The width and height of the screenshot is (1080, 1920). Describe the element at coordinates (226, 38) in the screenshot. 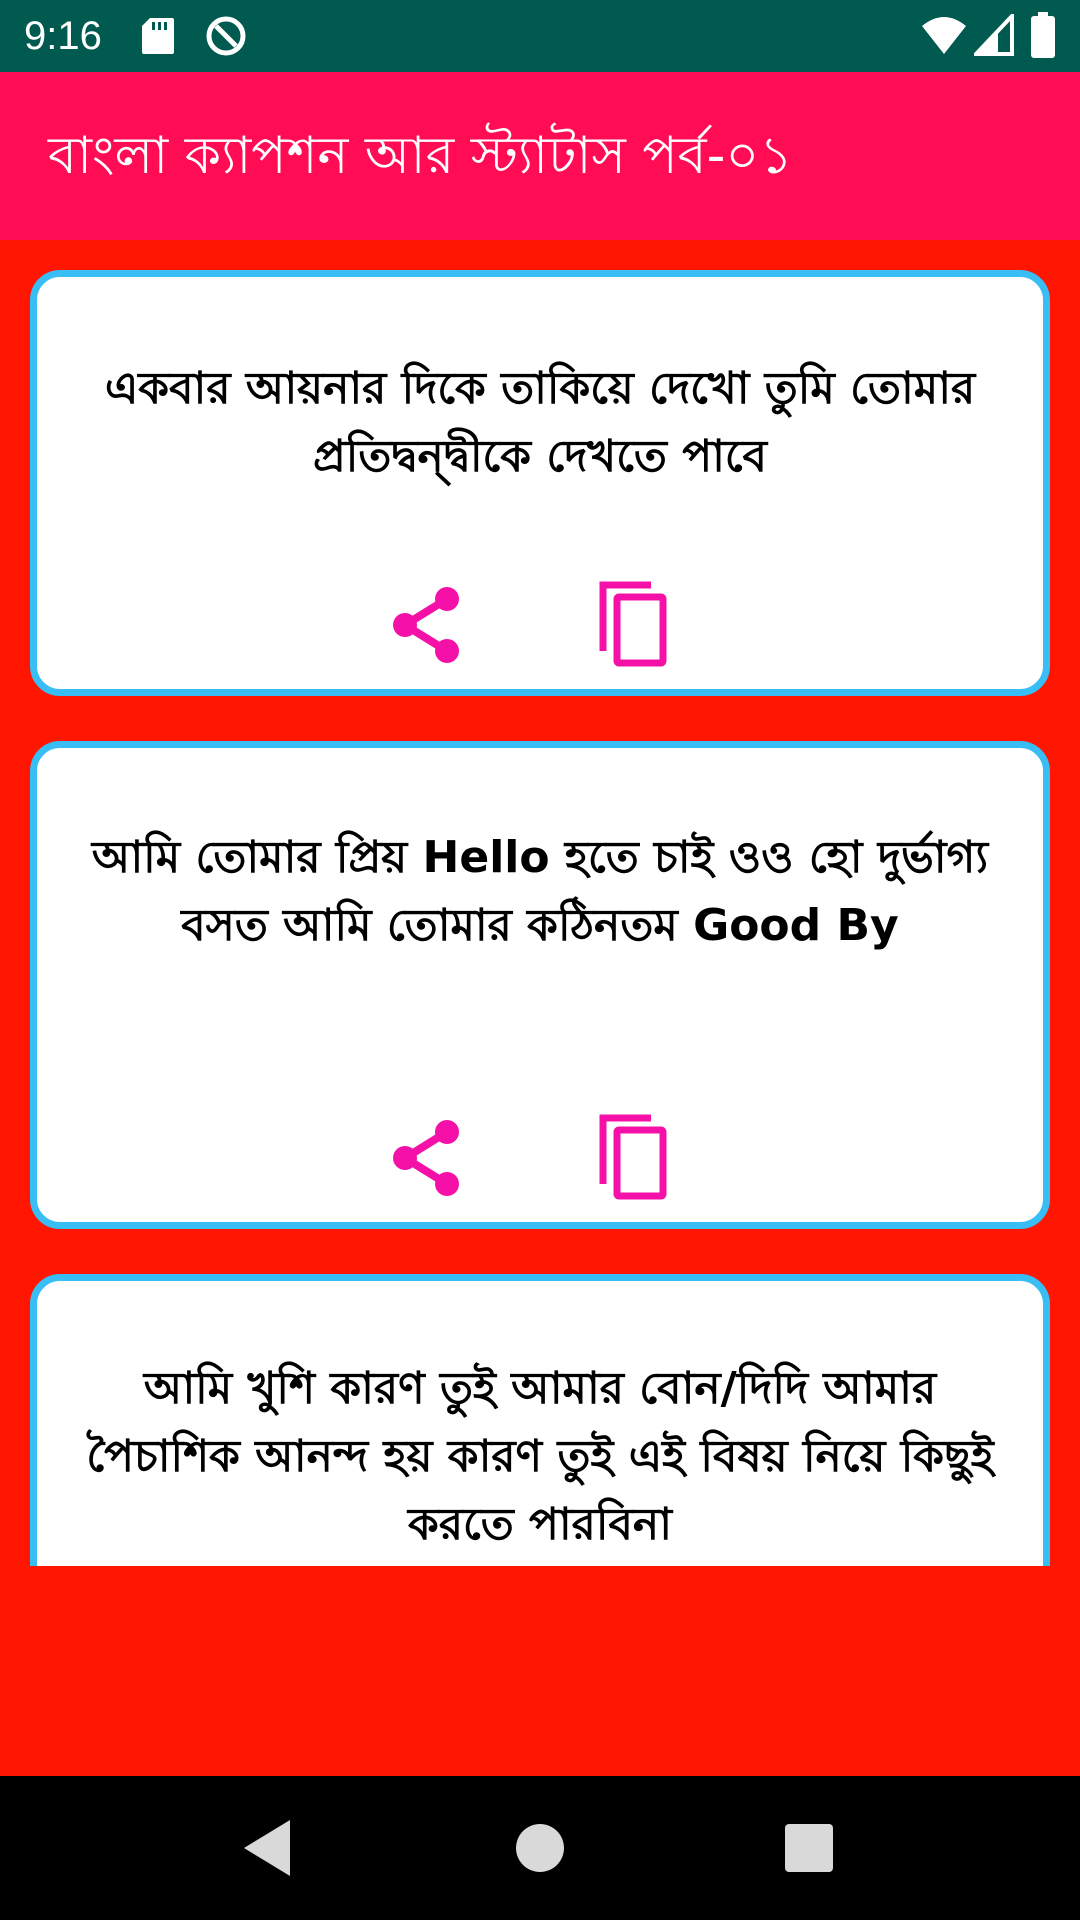

I see `data-saver-icon` at that location.